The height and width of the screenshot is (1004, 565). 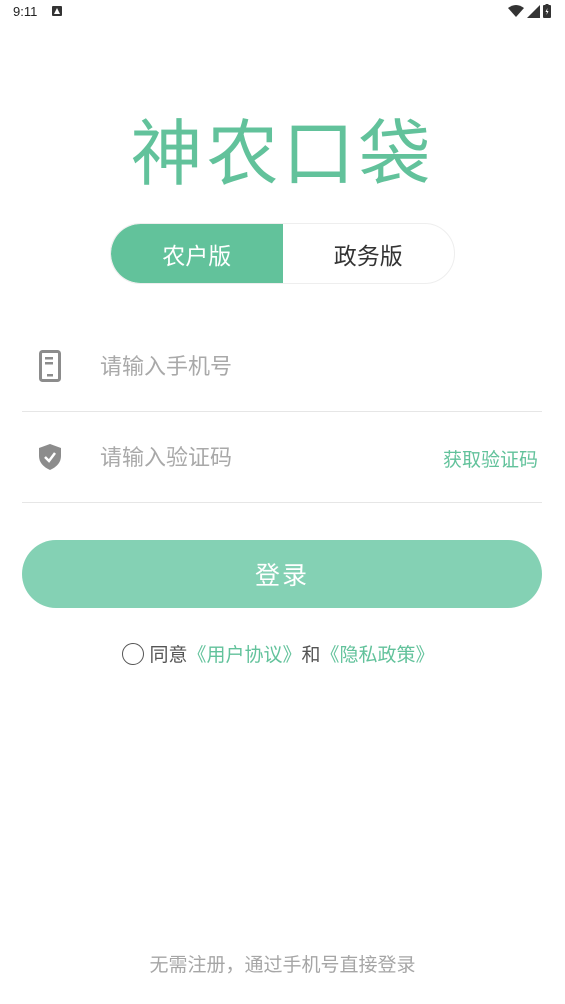 What do you see at coordinates (168, 655) in the screenshot?
I see `agreement-prefix: 同意` at bounding box center [168, 655].